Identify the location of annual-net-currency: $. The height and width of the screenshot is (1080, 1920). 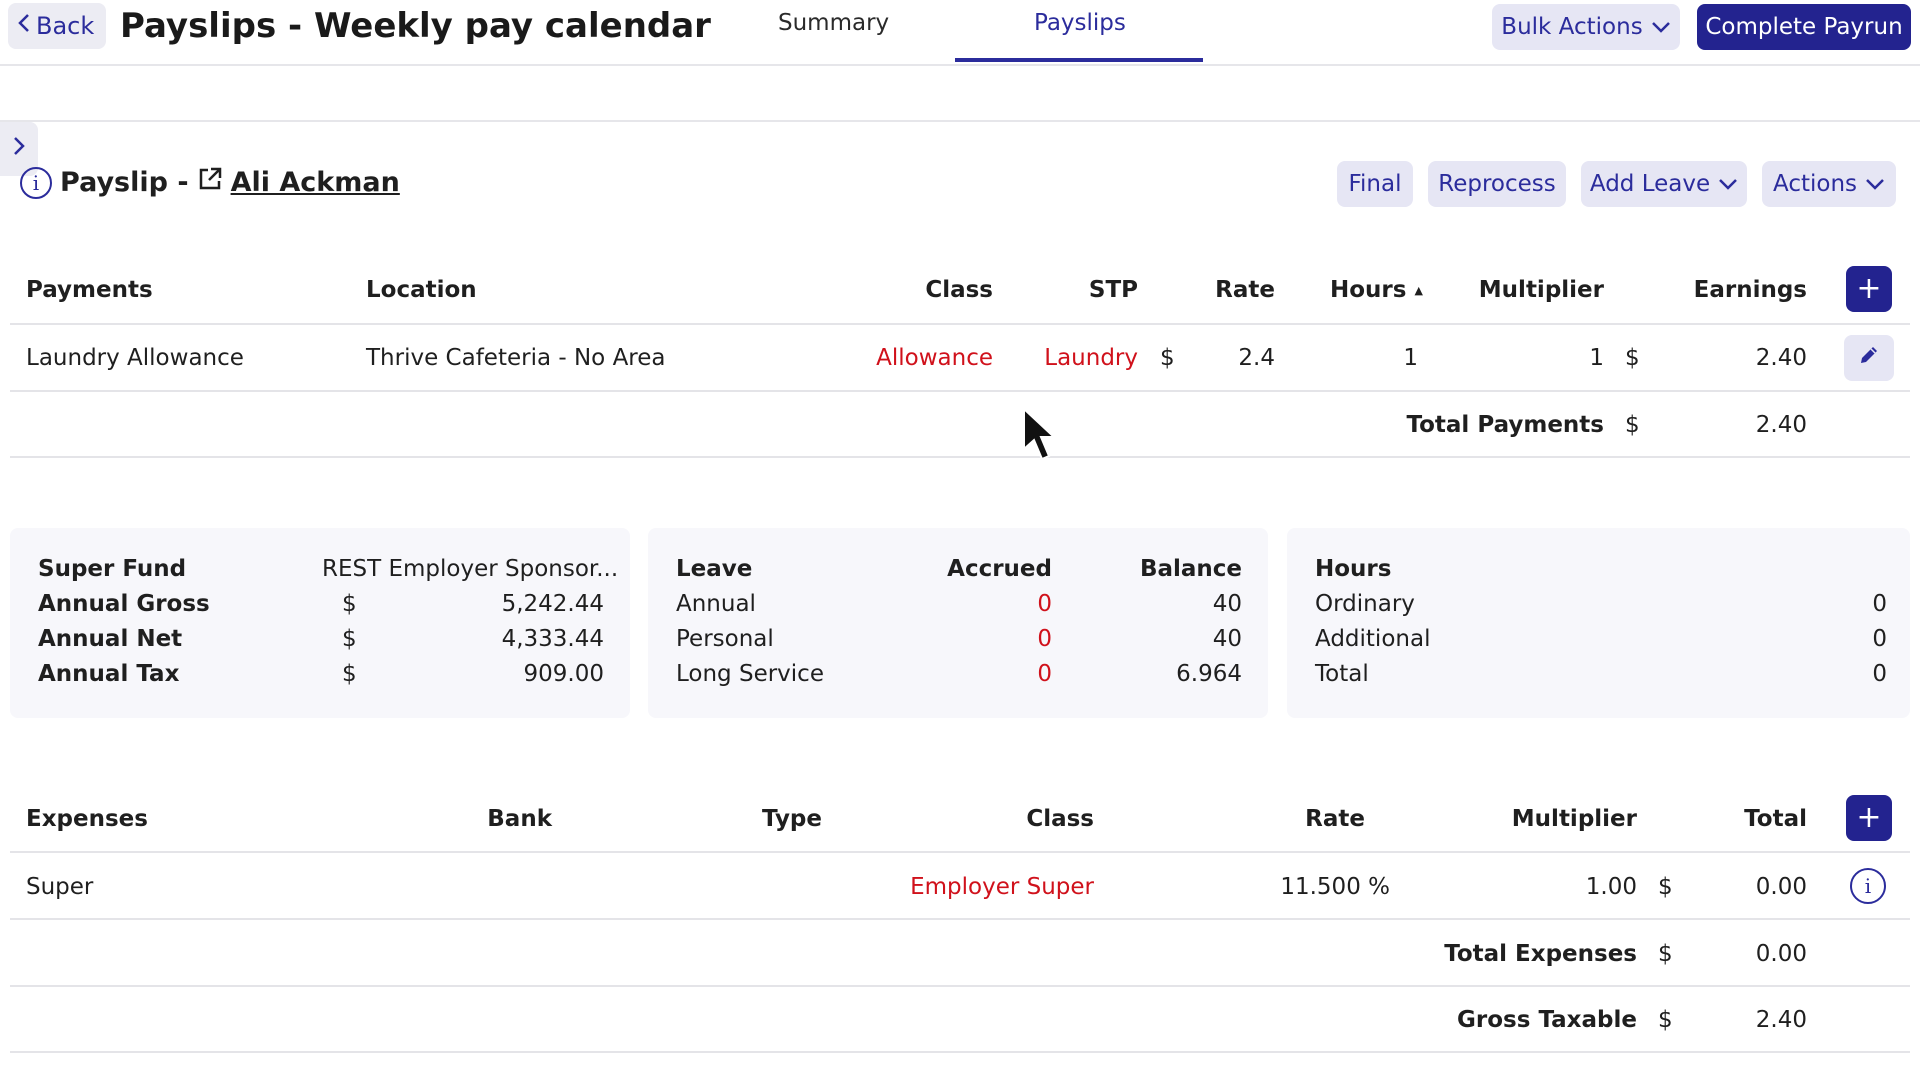
(349, 639).